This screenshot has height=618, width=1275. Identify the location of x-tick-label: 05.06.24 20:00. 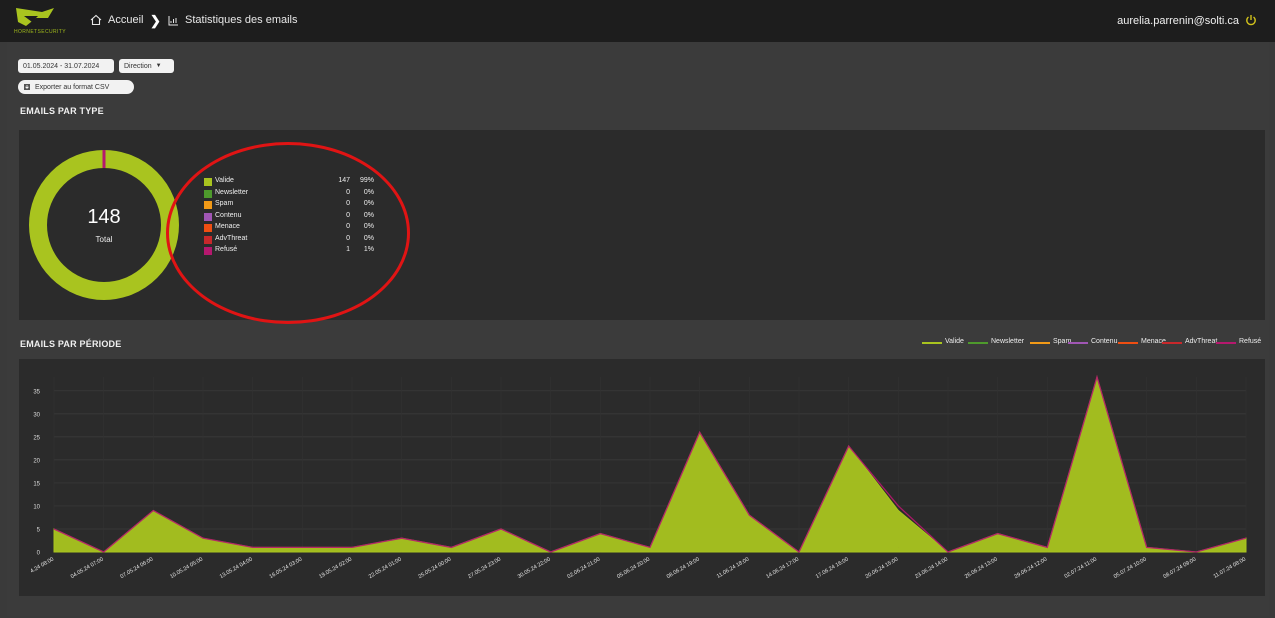
(633, 569).